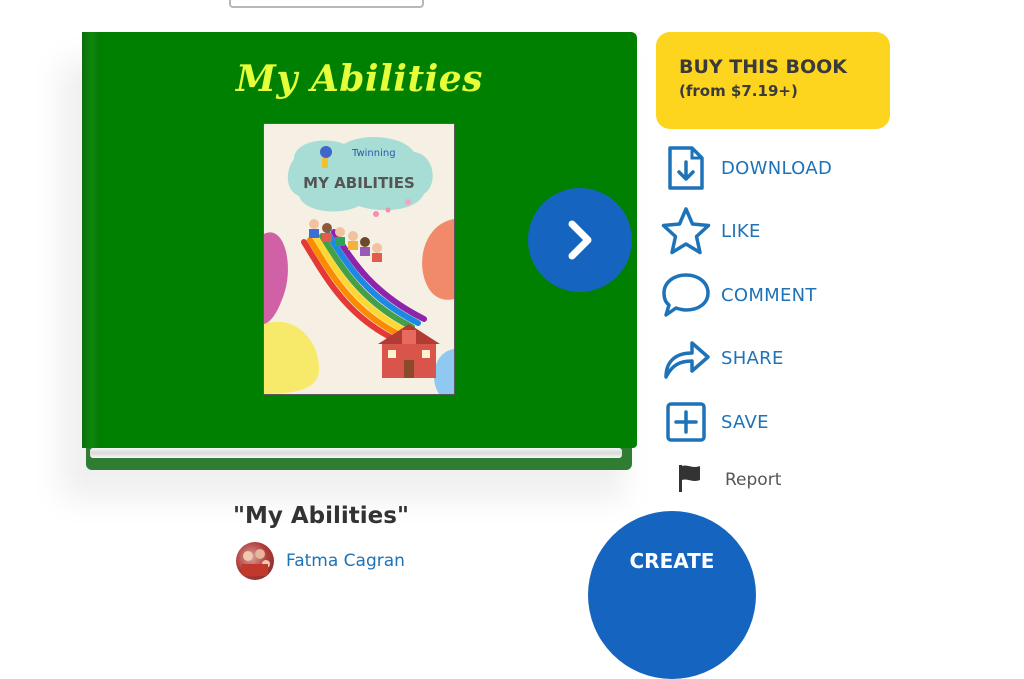  Describe the element at coordinates (773, 231) in the screenshot. I see `like-button: LIKE` at that location.